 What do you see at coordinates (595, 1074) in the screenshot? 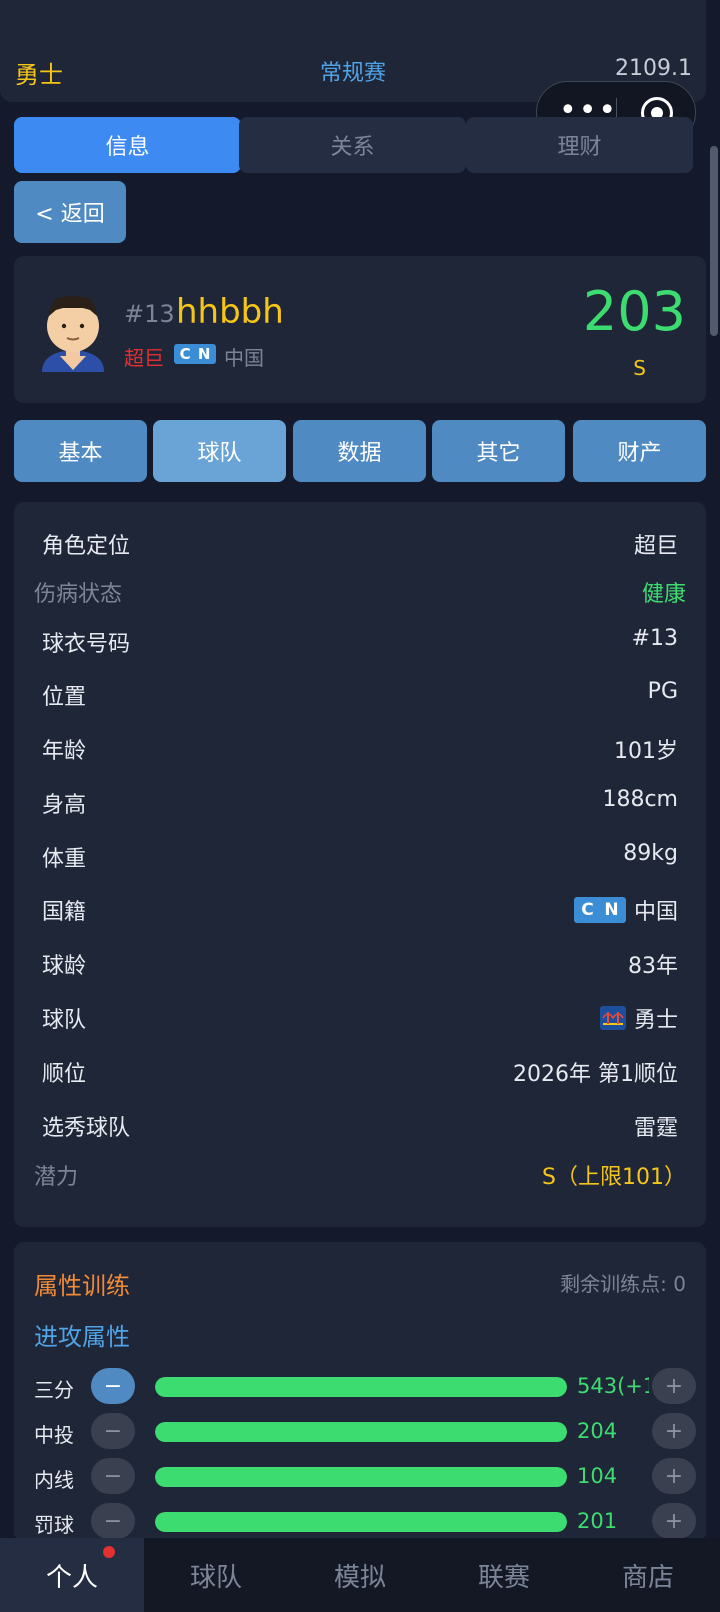
I see `info-value: 2026年 第1顺位` at bounding box center [595, 1074].